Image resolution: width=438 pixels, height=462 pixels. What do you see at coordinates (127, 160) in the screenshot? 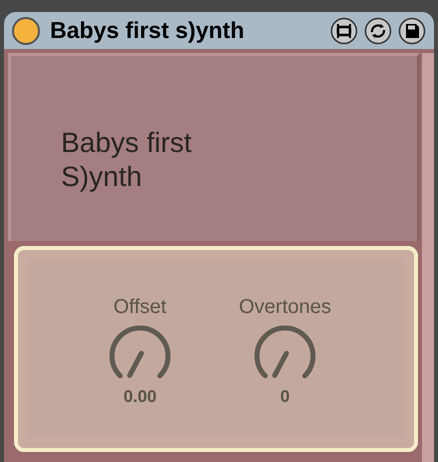
I see `device-heading: Babys first S)ynth` at bounding box center [127, 160].